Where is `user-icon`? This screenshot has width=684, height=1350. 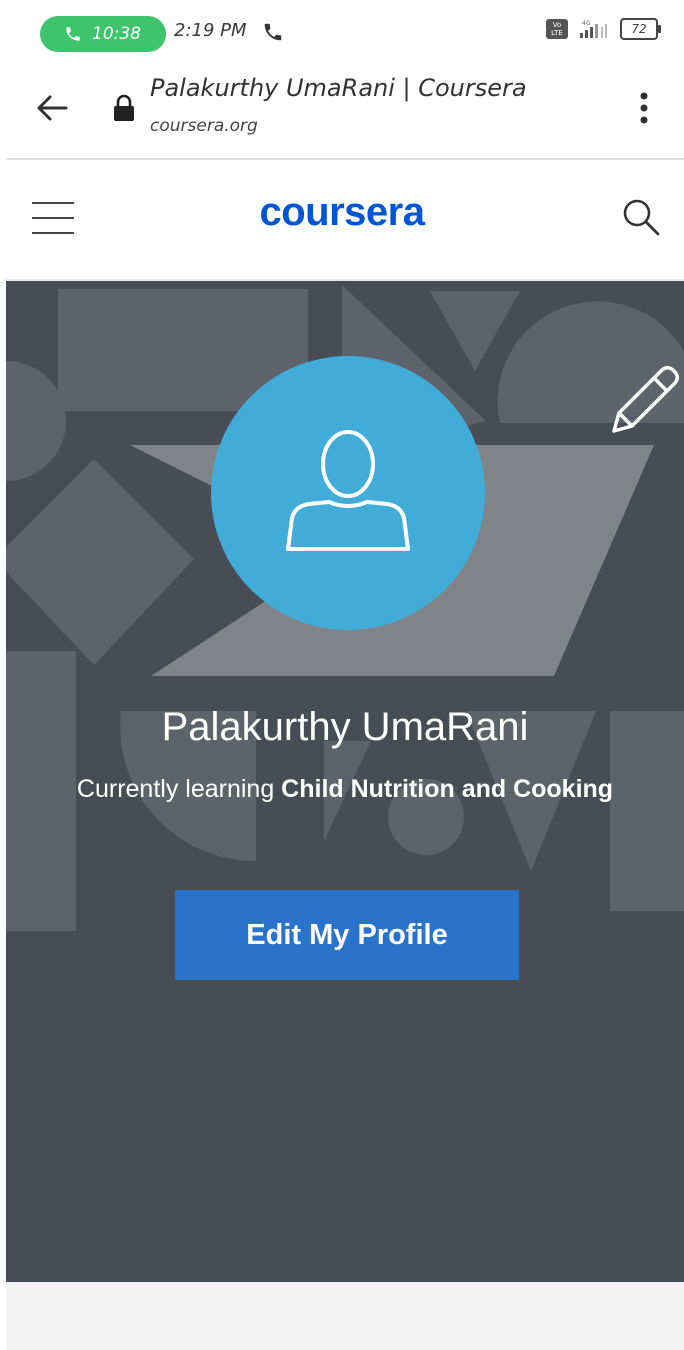
user-icon is located at coordinates (348, 490).